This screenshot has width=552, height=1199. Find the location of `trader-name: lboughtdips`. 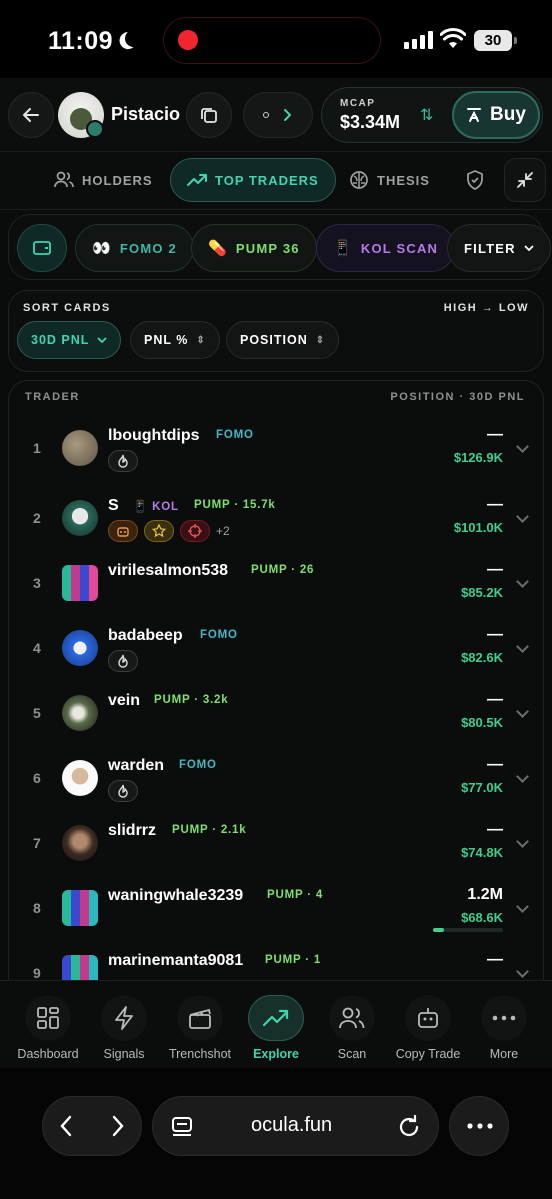

trader-name: lboughtdips is located at coordinates (154, 436).